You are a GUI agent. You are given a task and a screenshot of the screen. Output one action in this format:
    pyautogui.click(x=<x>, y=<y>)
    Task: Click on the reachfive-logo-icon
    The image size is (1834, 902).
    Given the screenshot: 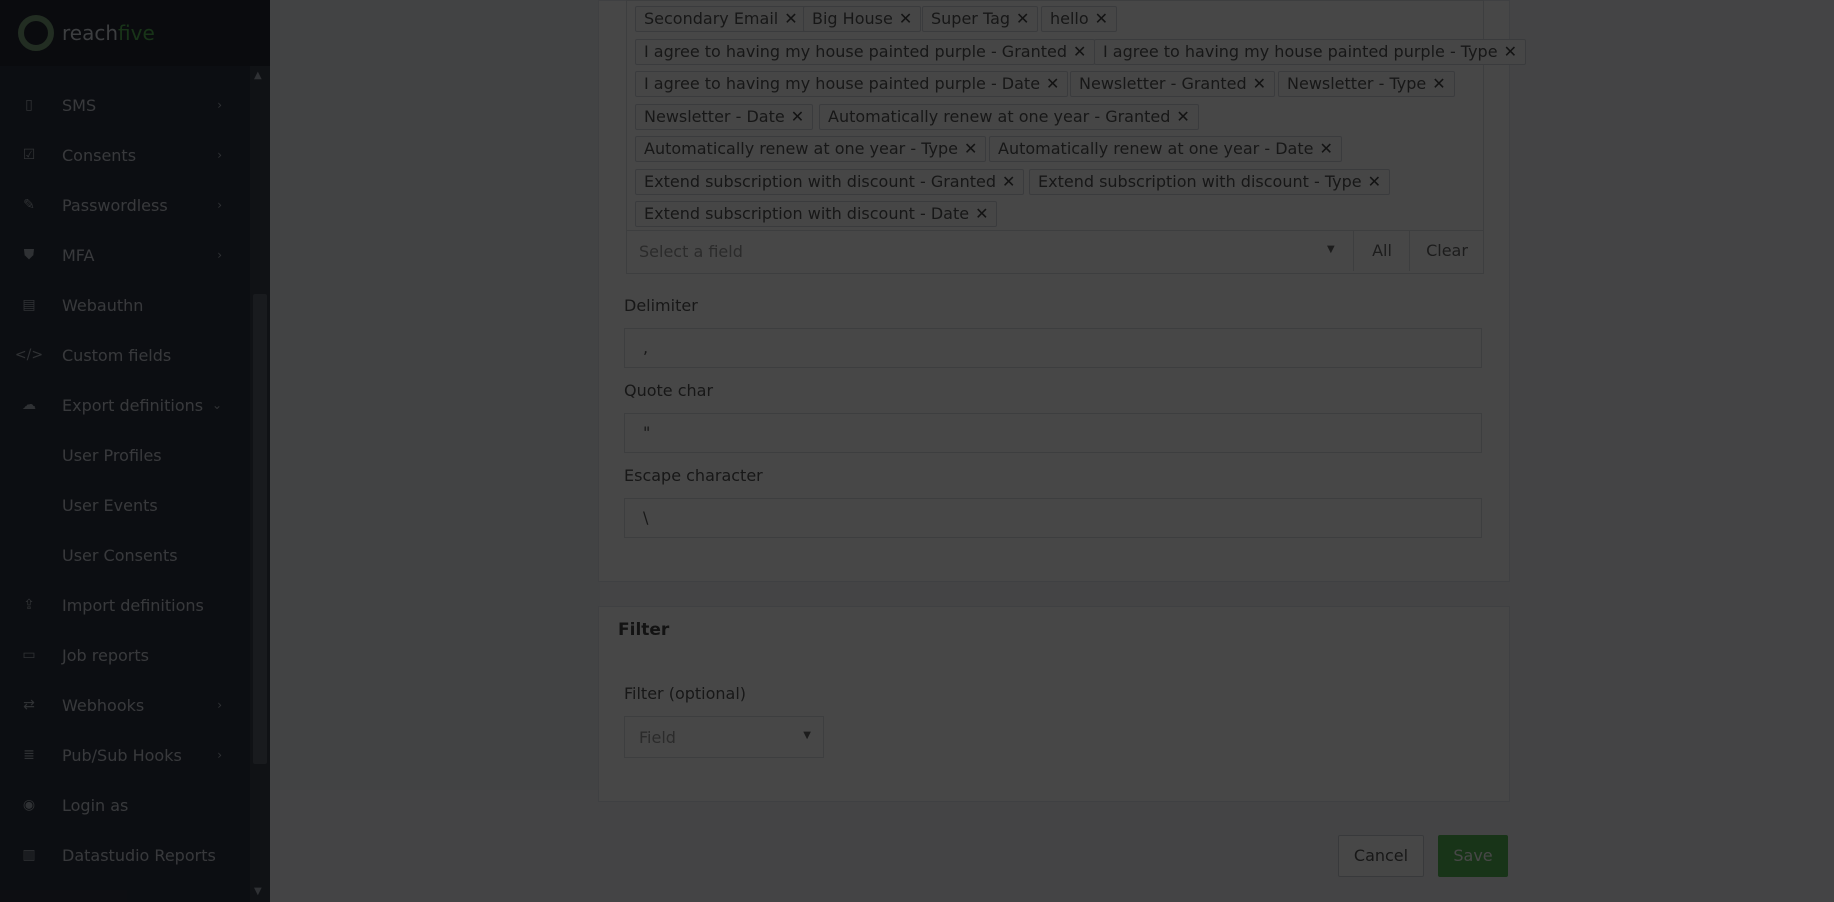 What is the action you would take?
    pyautogui.click(x=36, y=33)
    